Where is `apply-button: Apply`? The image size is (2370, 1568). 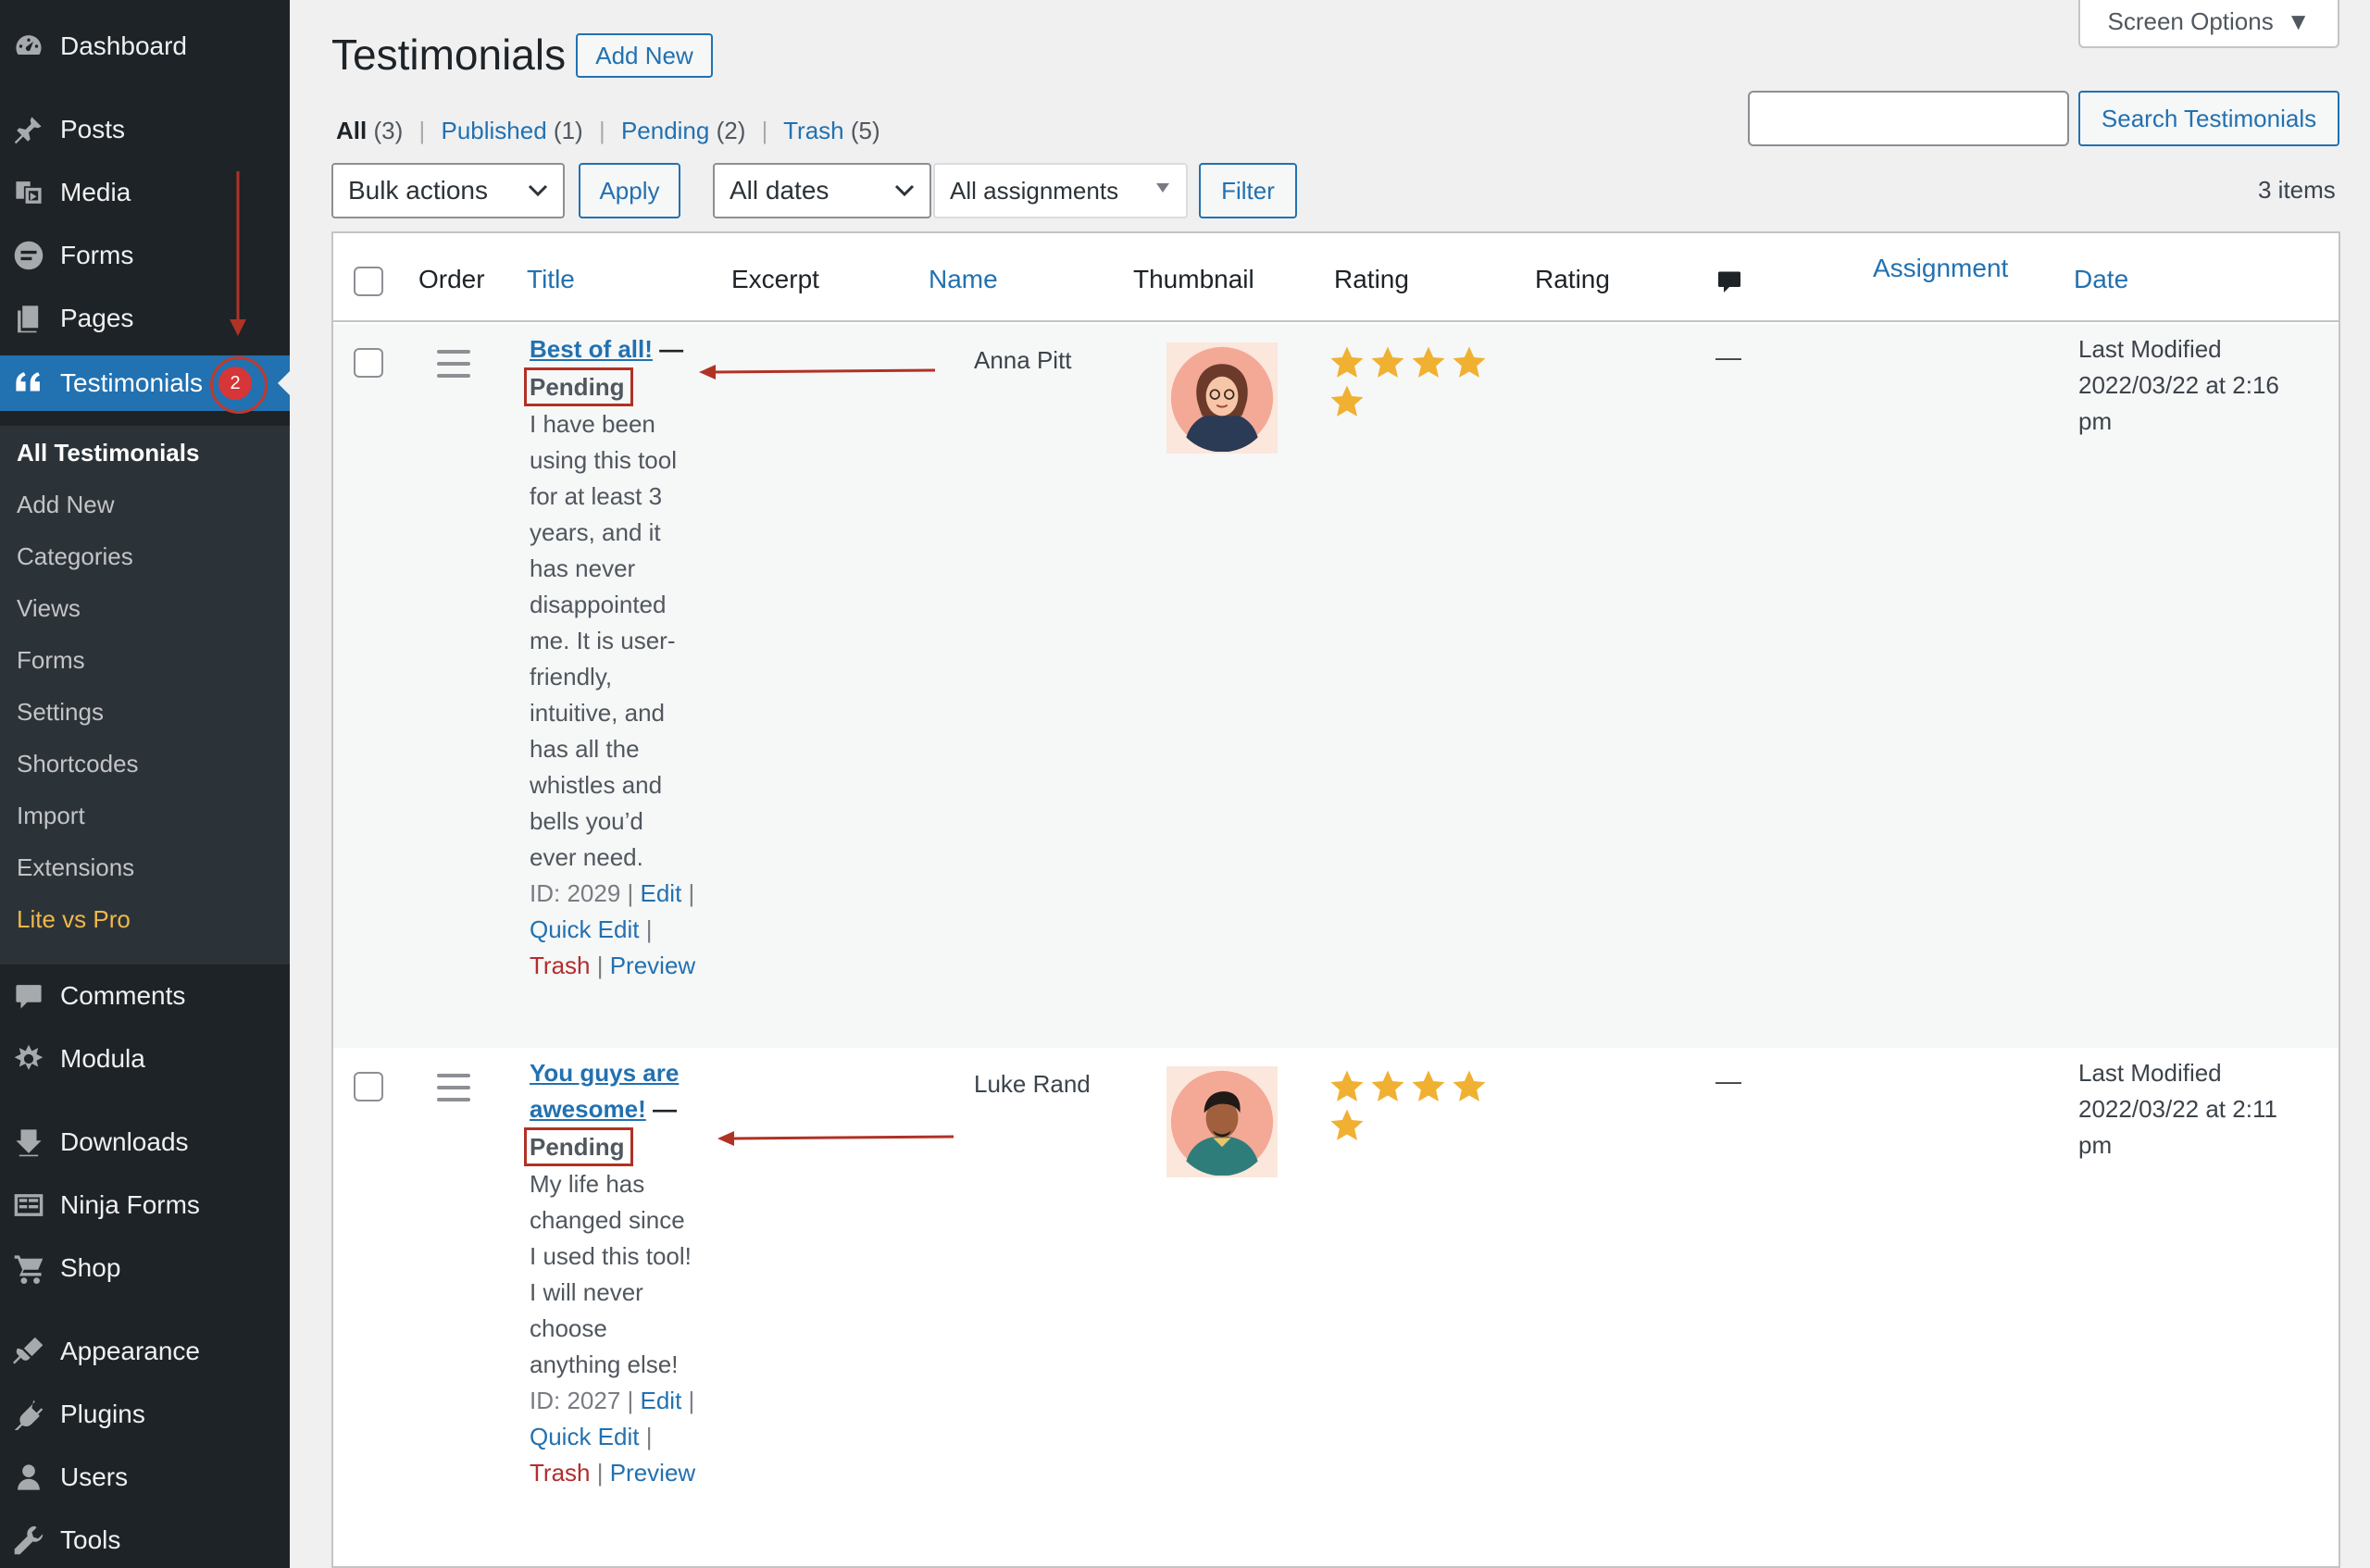
apply-button: Apply is located at coordinates (629, 190).